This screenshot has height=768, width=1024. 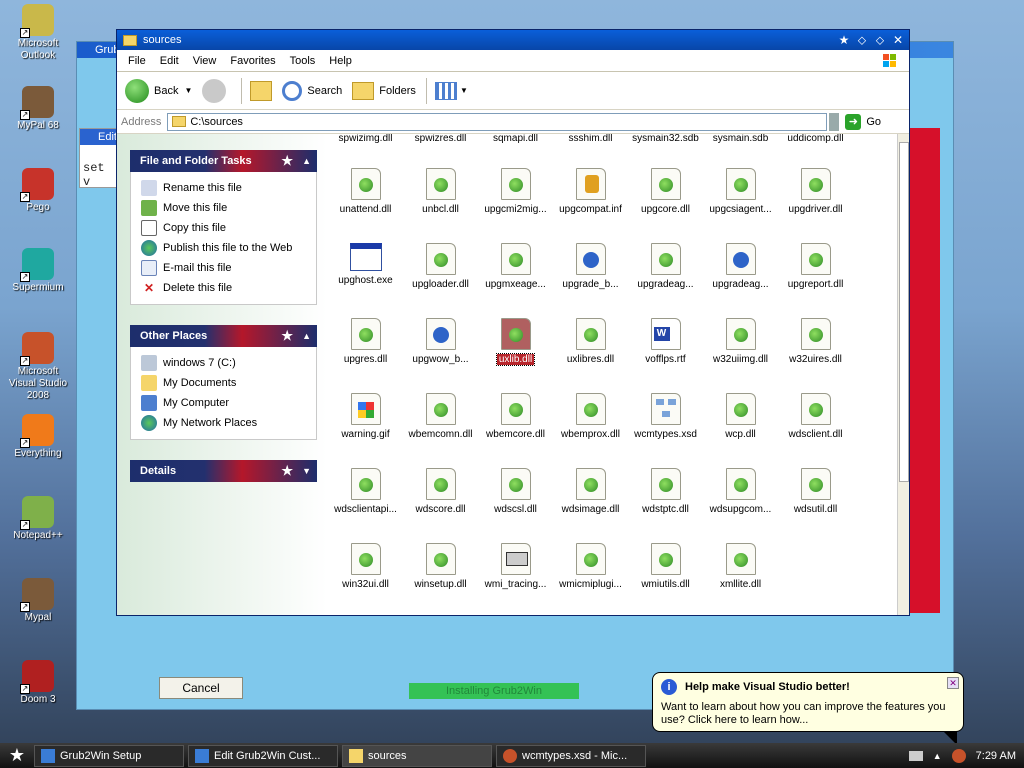 I want to click on file-item: wbemprox.dll, so click(x=590, y=416).